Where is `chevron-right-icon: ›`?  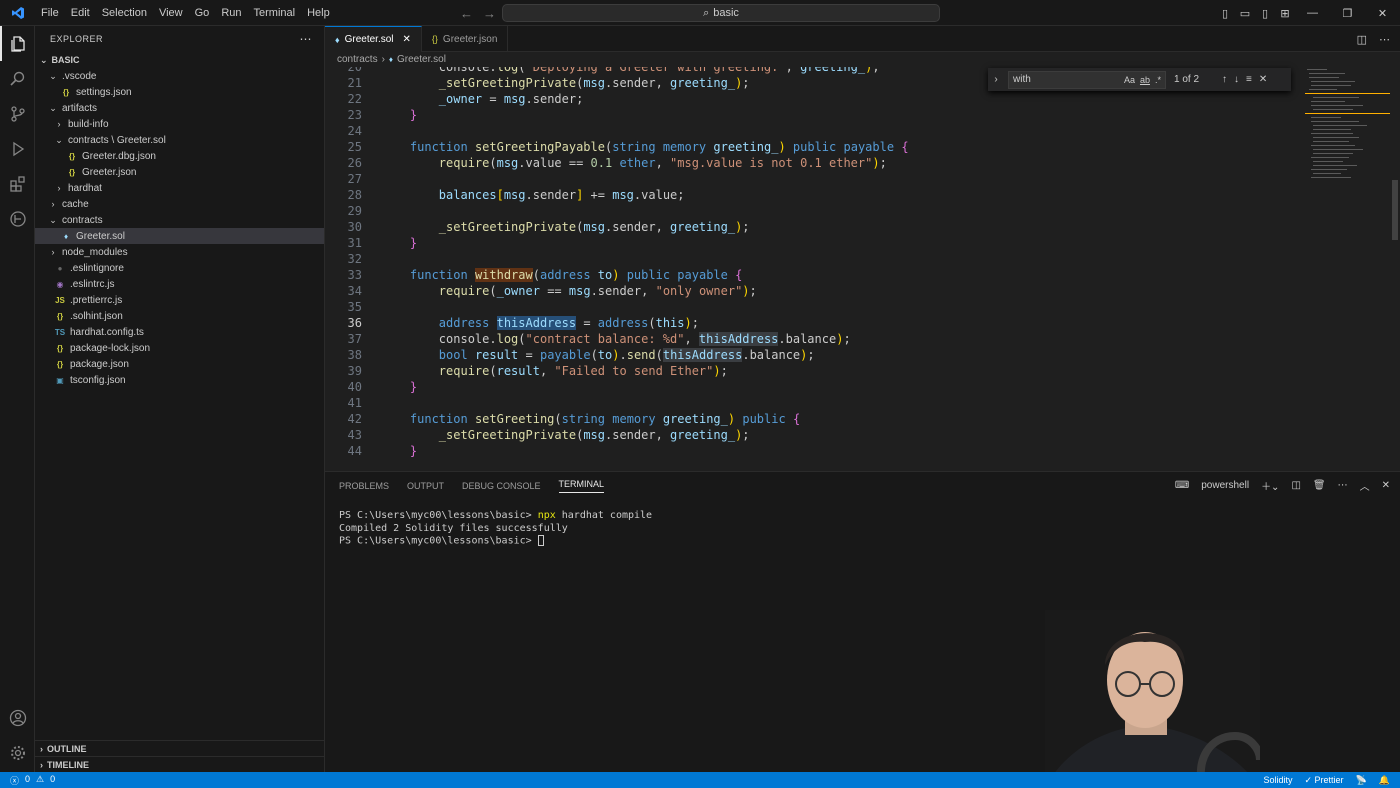
chevron-right-icon: › is located at coordinates (996, 79).